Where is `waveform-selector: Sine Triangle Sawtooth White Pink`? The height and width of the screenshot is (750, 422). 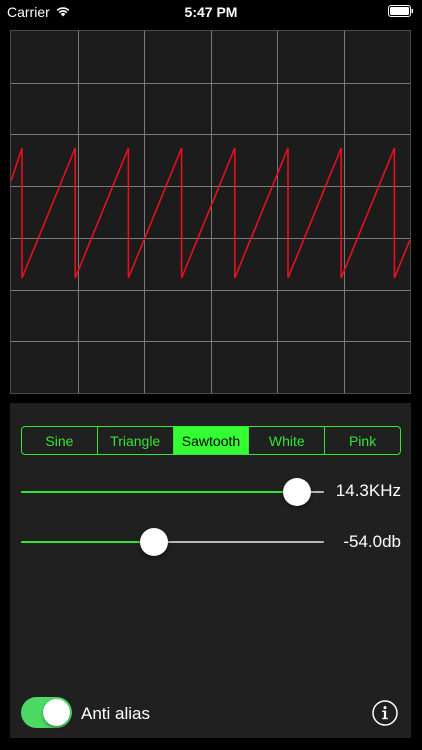 waveform-selector: Sine Triangle Sawtooth White Pink is located at coordinates (211, 440).